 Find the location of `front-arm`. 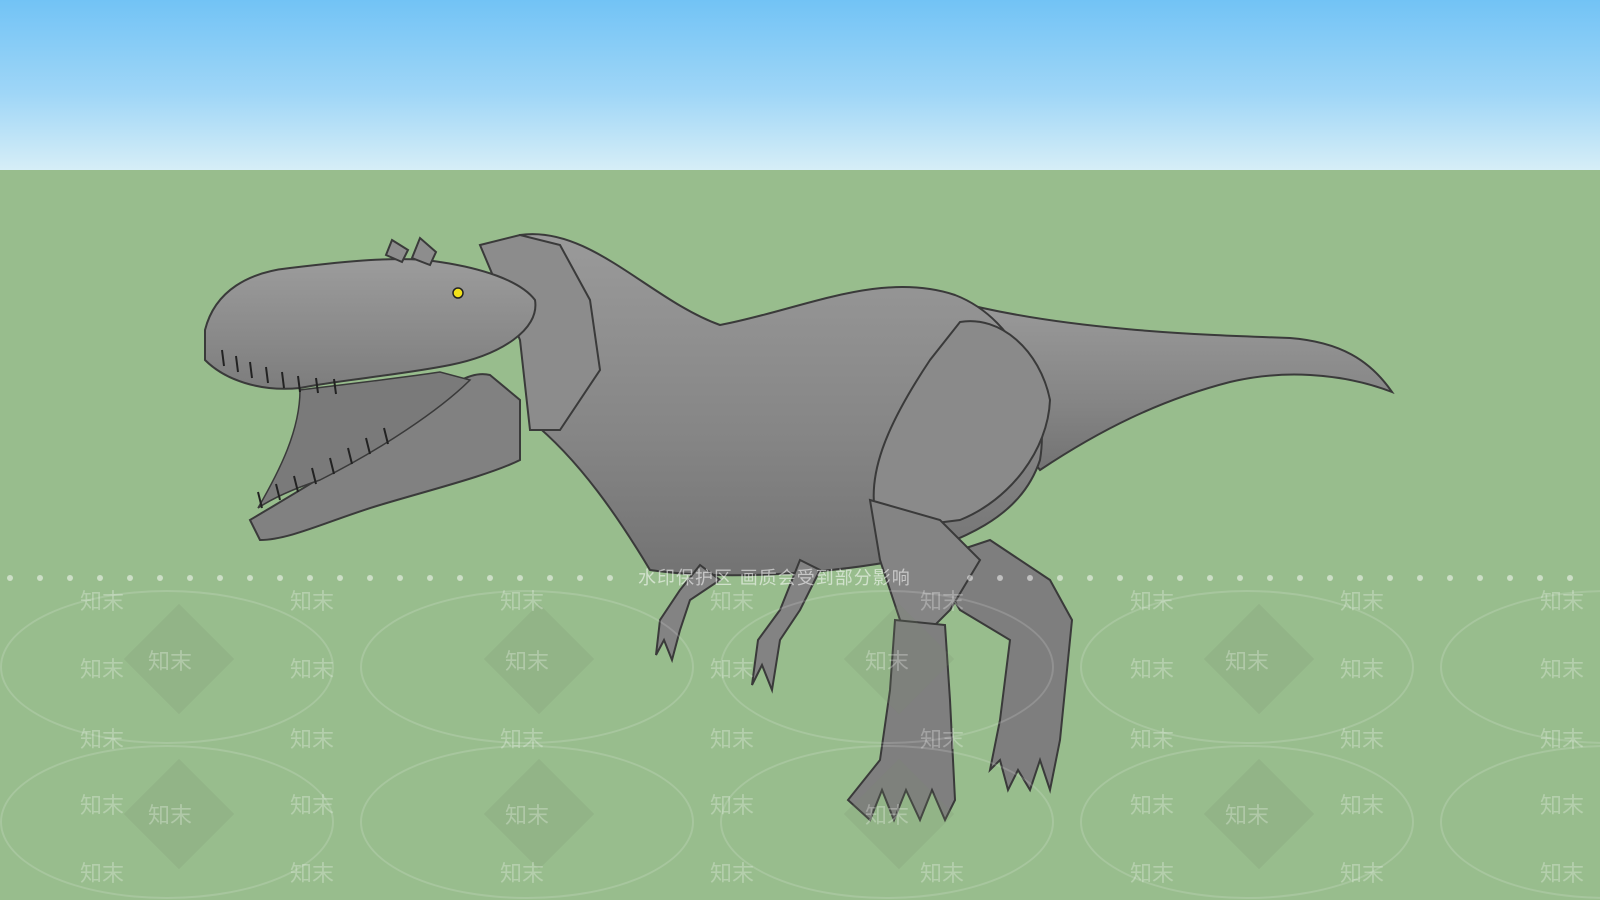

front-arm is located at coordinates (688, 613).